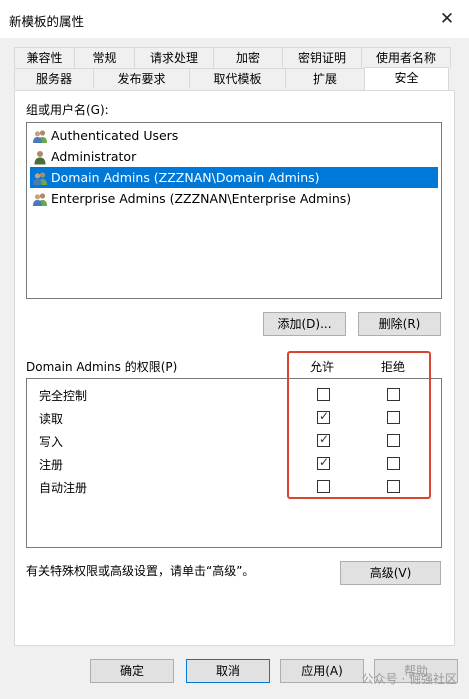 The width and height of the screenshot is (469, 699). I want to click on advanced-note: 有关特殊权限或高级设置，请单击“高级”。, so click(140, 571).